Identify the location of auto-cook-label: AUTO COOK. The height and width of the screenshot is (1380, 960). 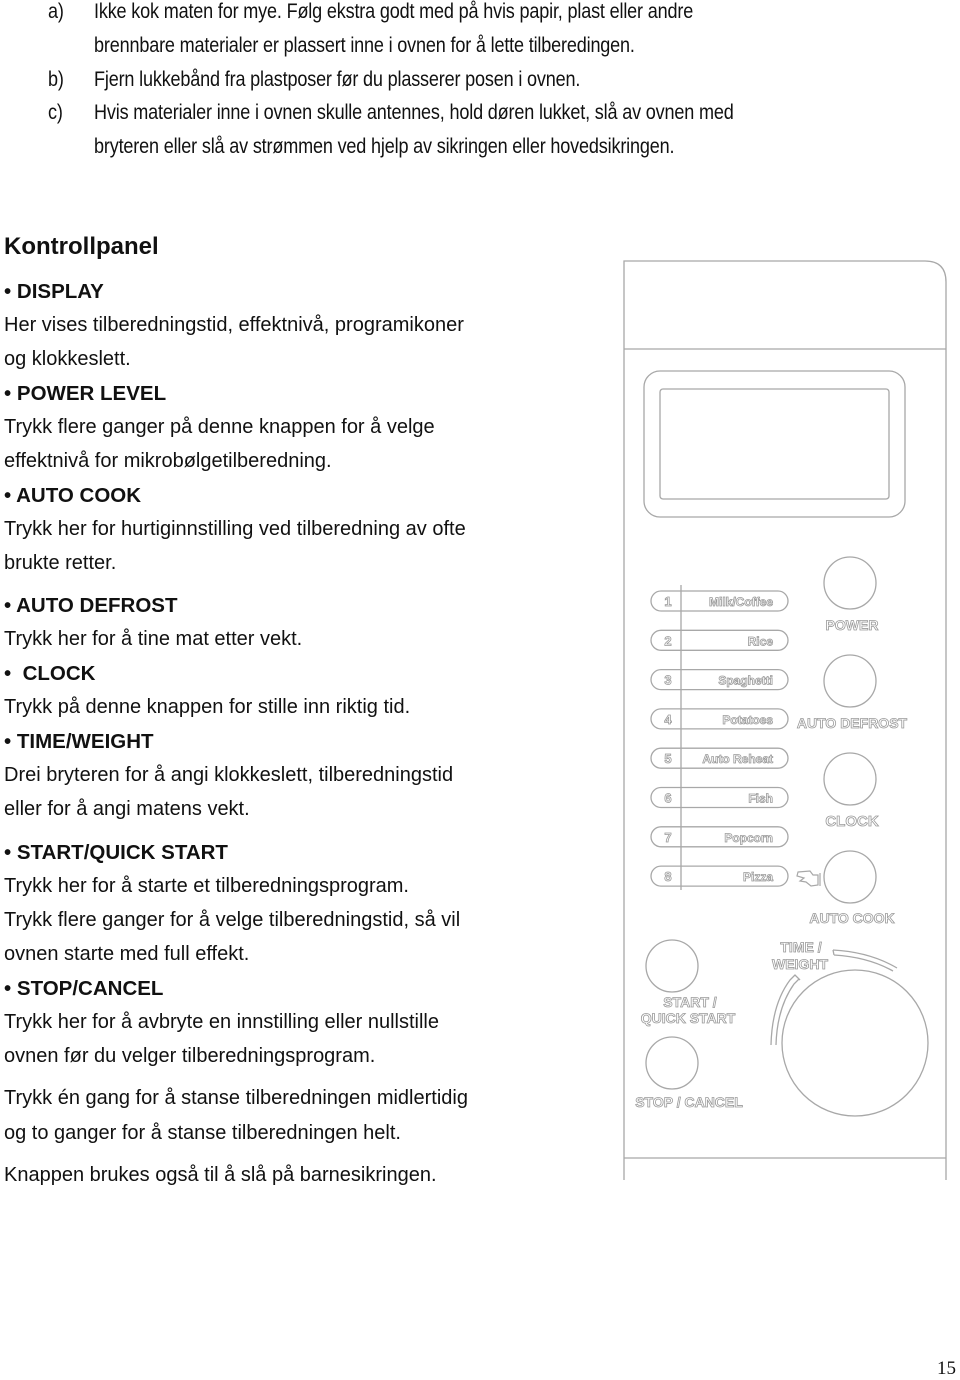
(851, 918).